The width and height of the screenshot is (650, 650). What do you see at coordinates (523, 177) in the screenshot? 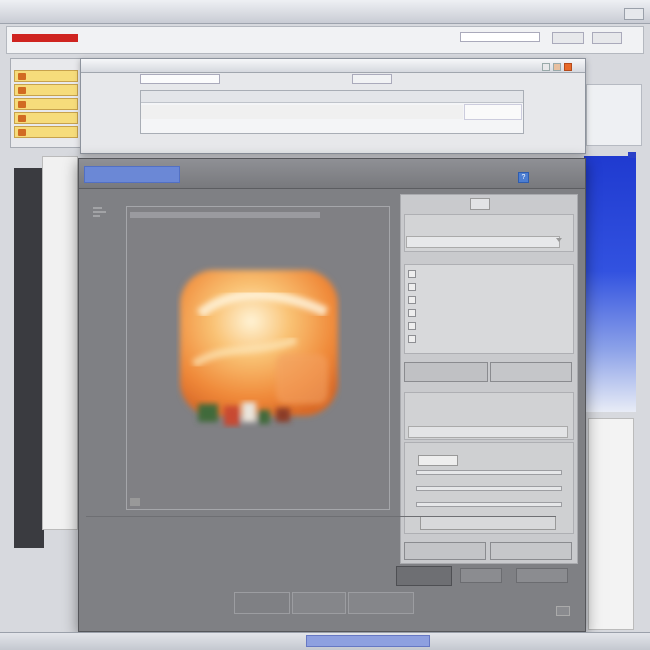
I see `help-icon: ?` at bounding box center [523, 177].